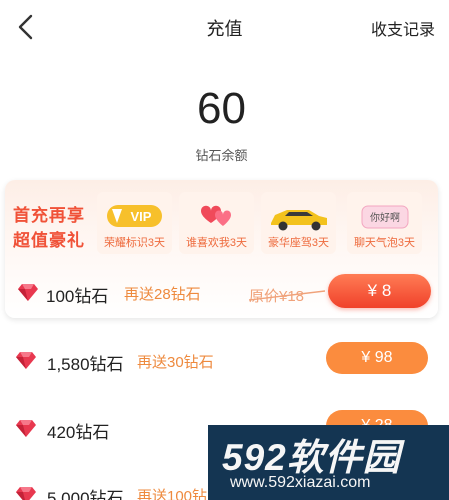 Image resolution: width=449 pixels, height=500 pixels. I want to click on car-icon, so click(299, 220).